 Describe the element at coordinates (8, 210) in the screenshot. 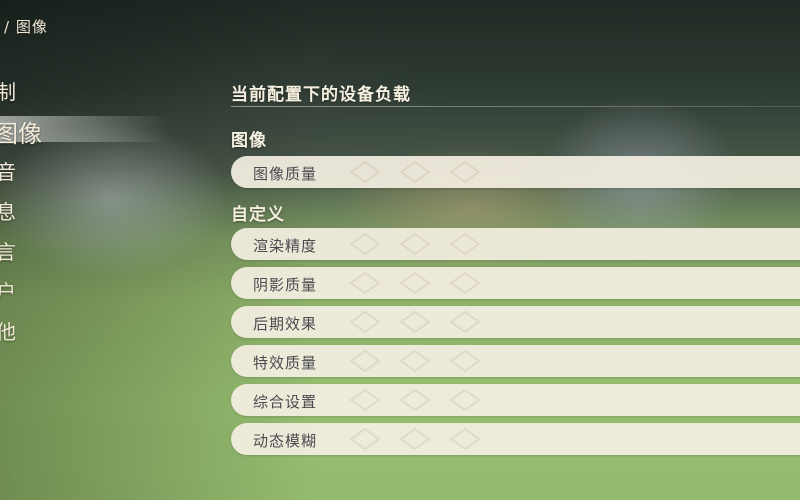

I see `sidebar-item-notifications: 息` at that location.